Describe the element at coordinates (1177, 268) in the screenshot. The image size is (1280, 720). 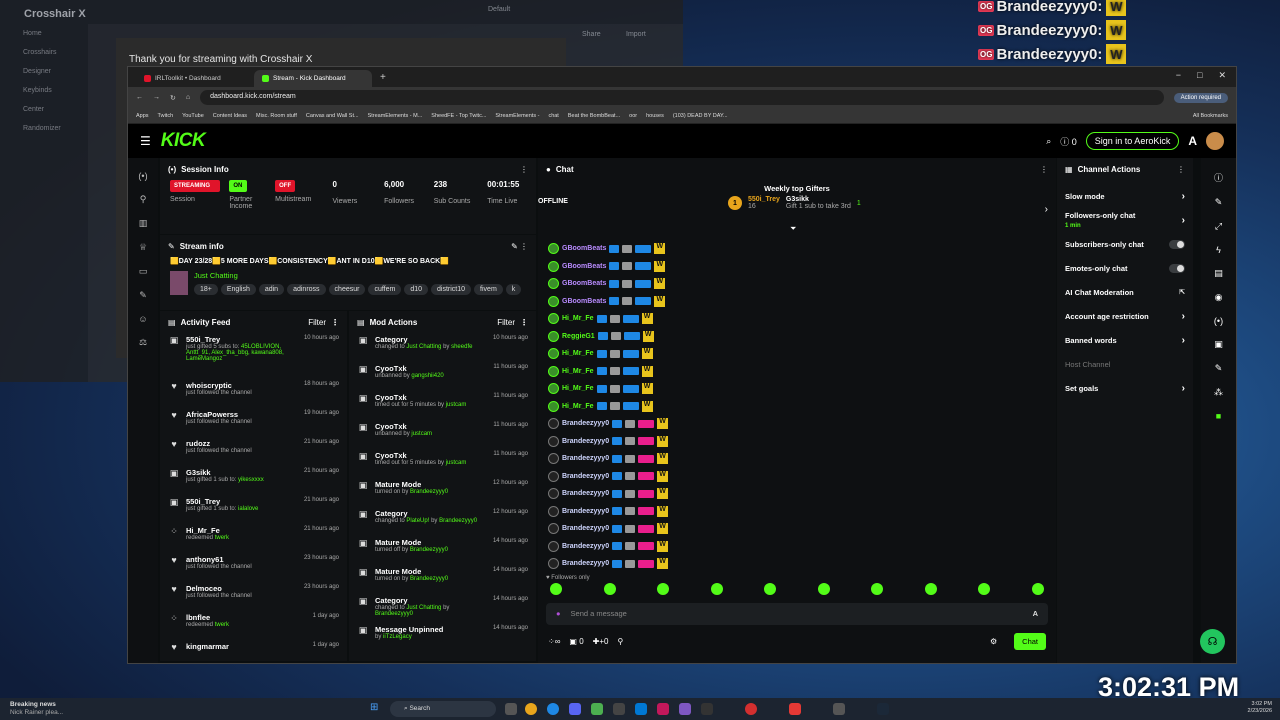
I see `emotes-only-toggle` at that location.